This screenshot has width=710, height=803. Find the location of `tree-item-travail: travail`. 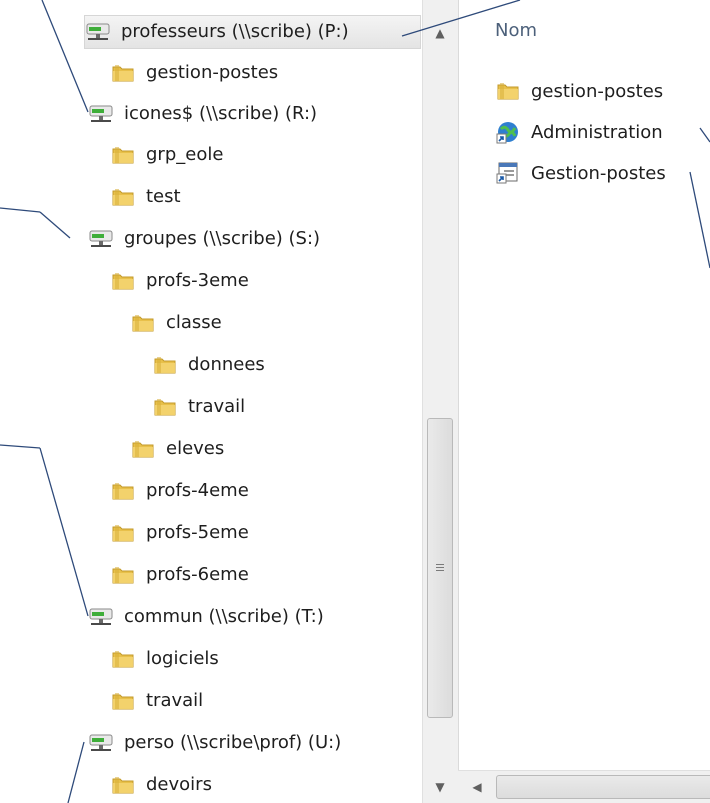

tree-item-travail: travail is located at coordinates (198, 407).